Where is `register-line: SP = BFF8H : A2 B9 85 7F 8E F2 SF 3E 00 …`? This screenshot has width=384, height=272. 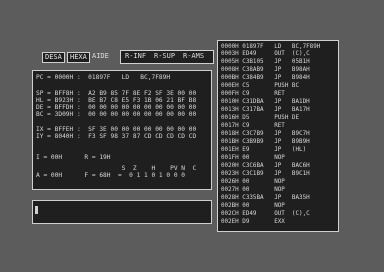
register-line: SP = BFF8H : A2 B9 85 7F 8E F2 SF 3E 00 … is located at coordinates (116, 93).